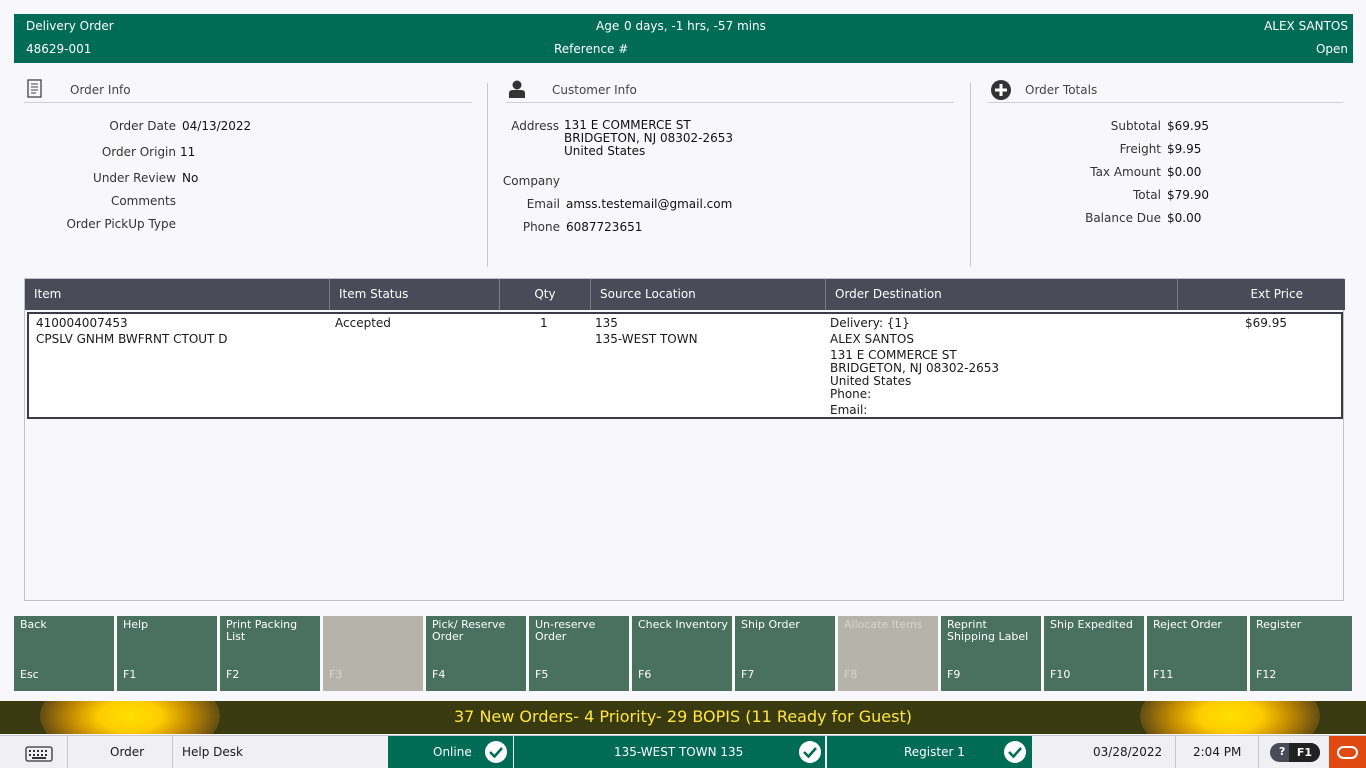  Describe the element at coordinates (649, 204) in the screenshot. I see `email-value: amss.testemail@gmail.com` at that location.